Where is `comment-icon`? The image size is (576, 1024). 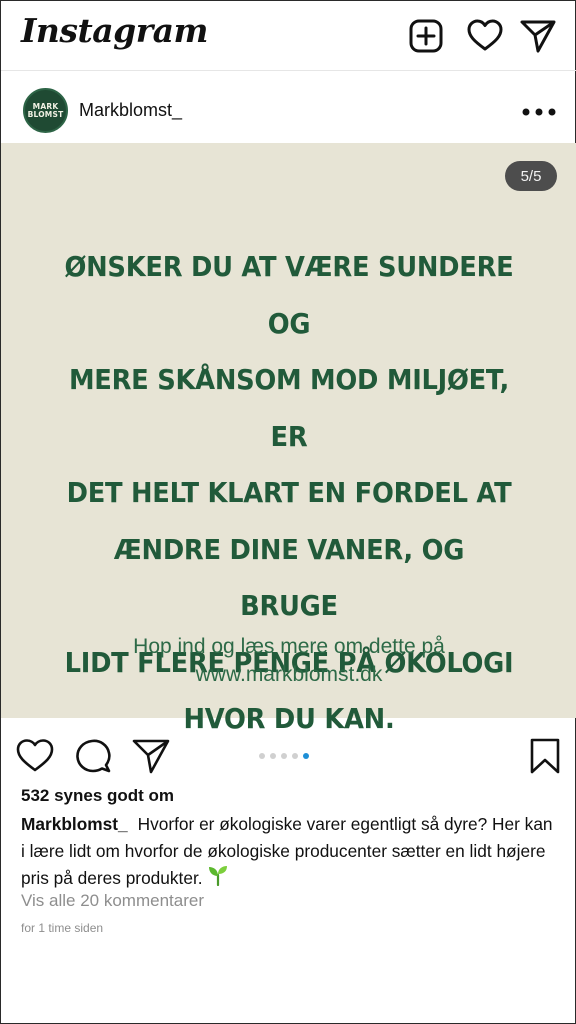 comment-icon is located at coordinates (93, 756).